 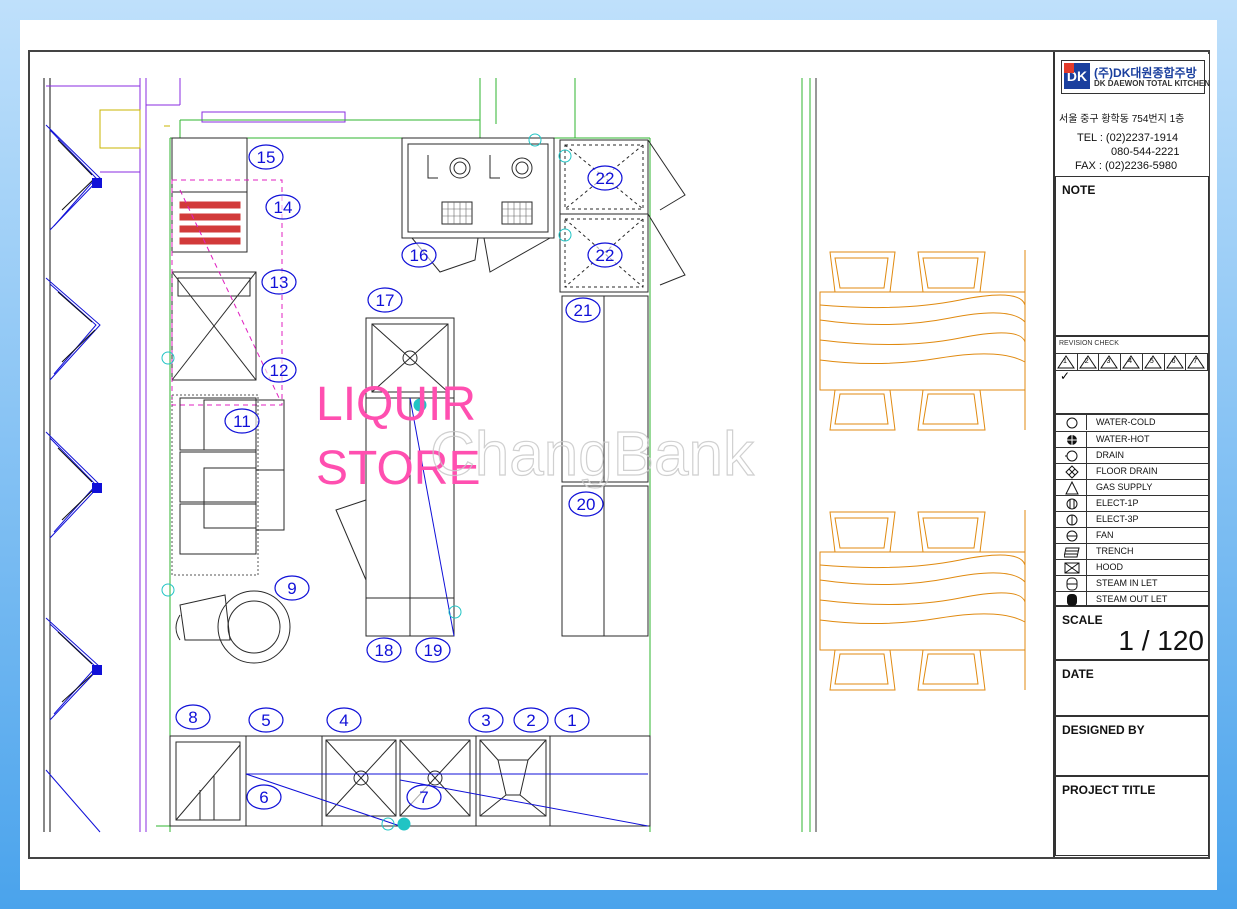 What do you see at coordinates (592, 454) in the screenshot?
I see `watermark: ChangBank` at bounding box center [592, 454].